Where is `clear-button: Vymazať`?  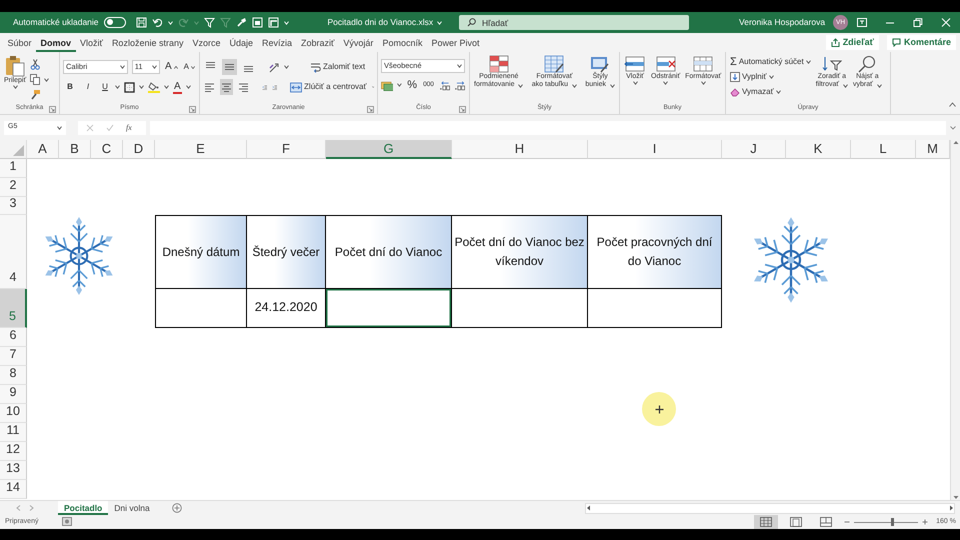
clear-button: Vymazať is located at coordinates (770, 92).